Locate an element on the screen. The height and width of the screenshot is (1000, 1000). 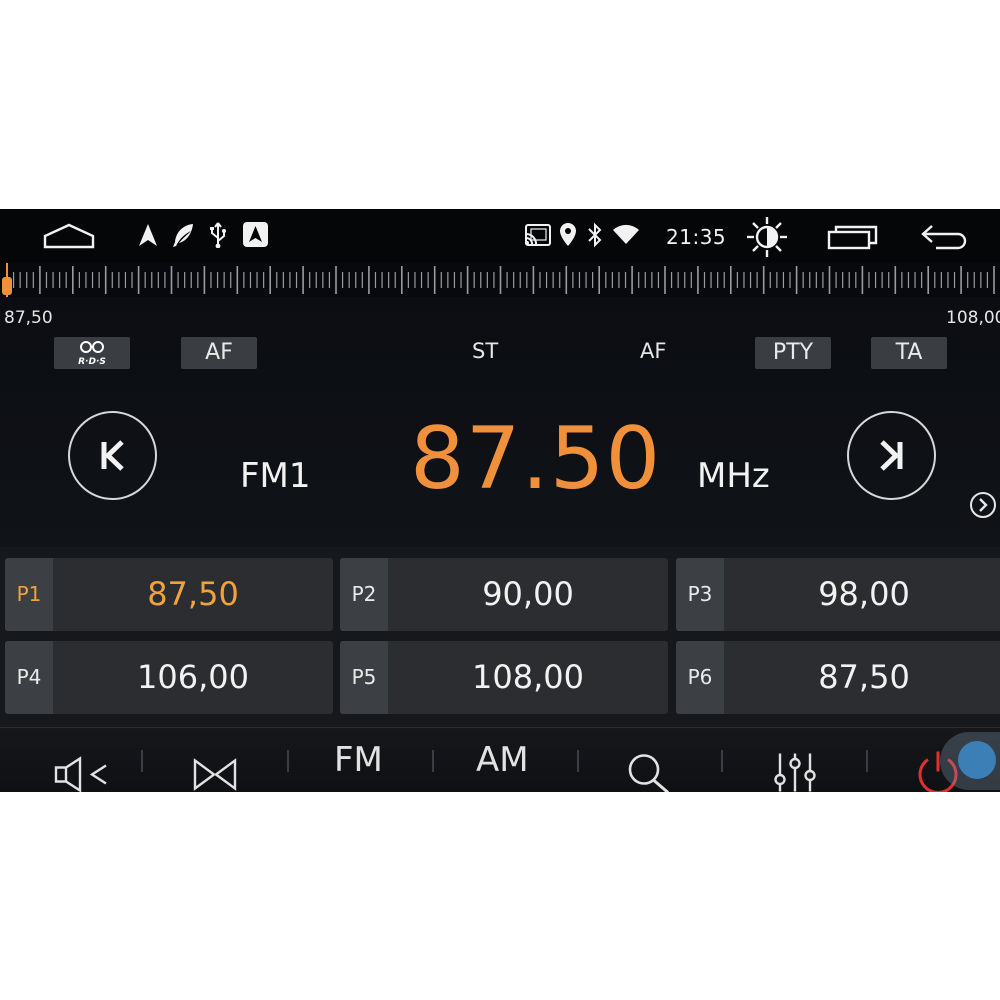
rds-button: R·D·S is located at coordinates (92, 353).